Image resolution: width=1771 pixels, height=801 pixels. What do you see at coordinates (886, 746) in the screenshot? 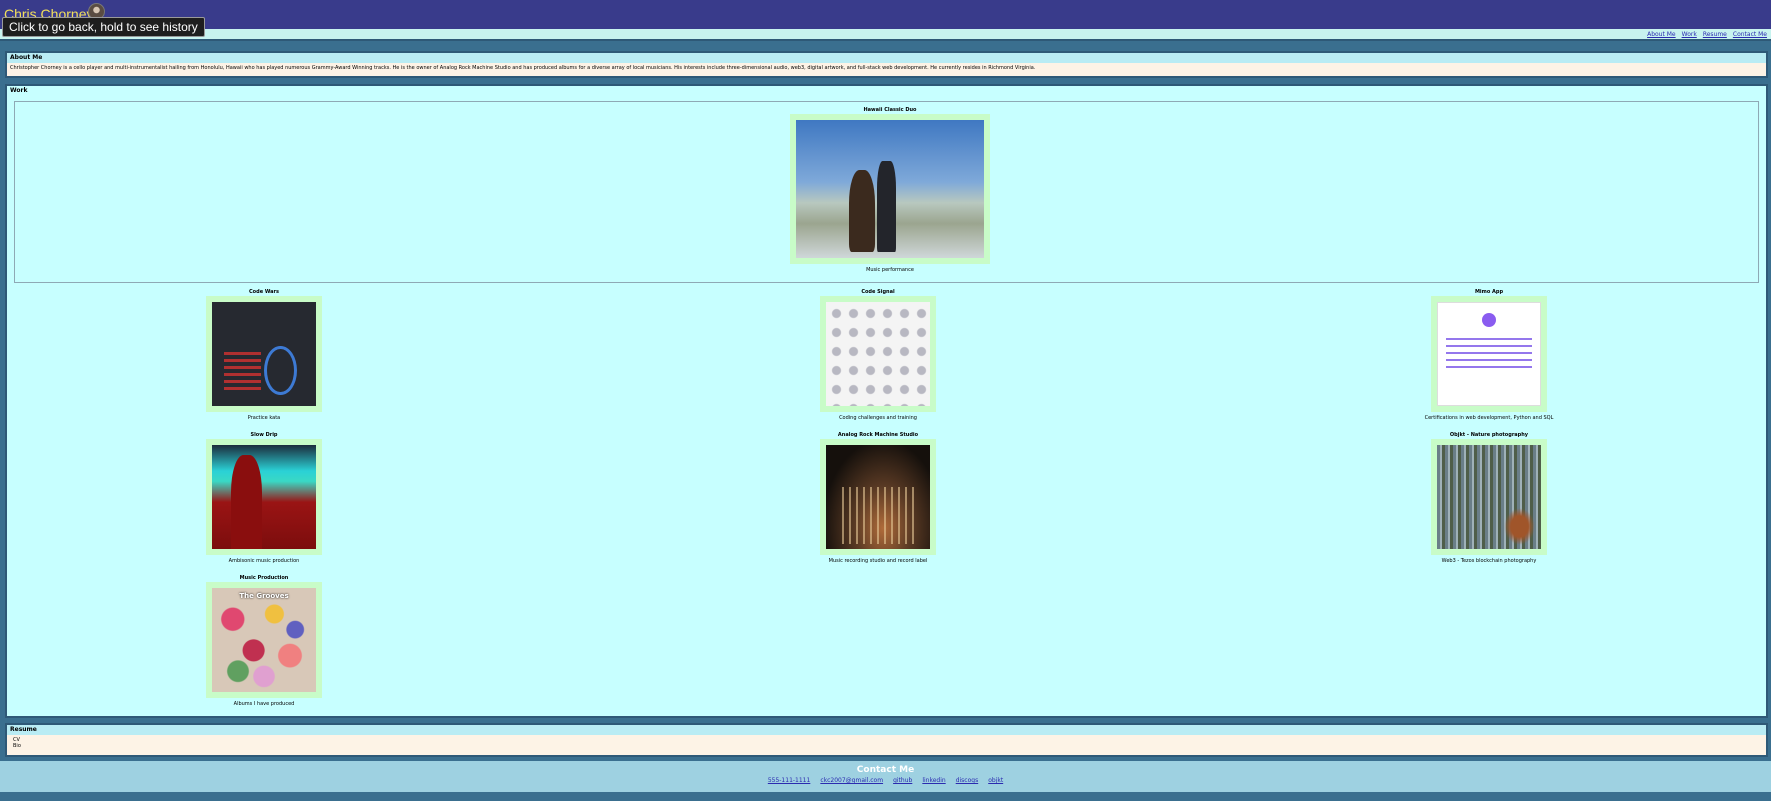
I see `resume-item-bio: Bio` at bounding box center [886, 746].